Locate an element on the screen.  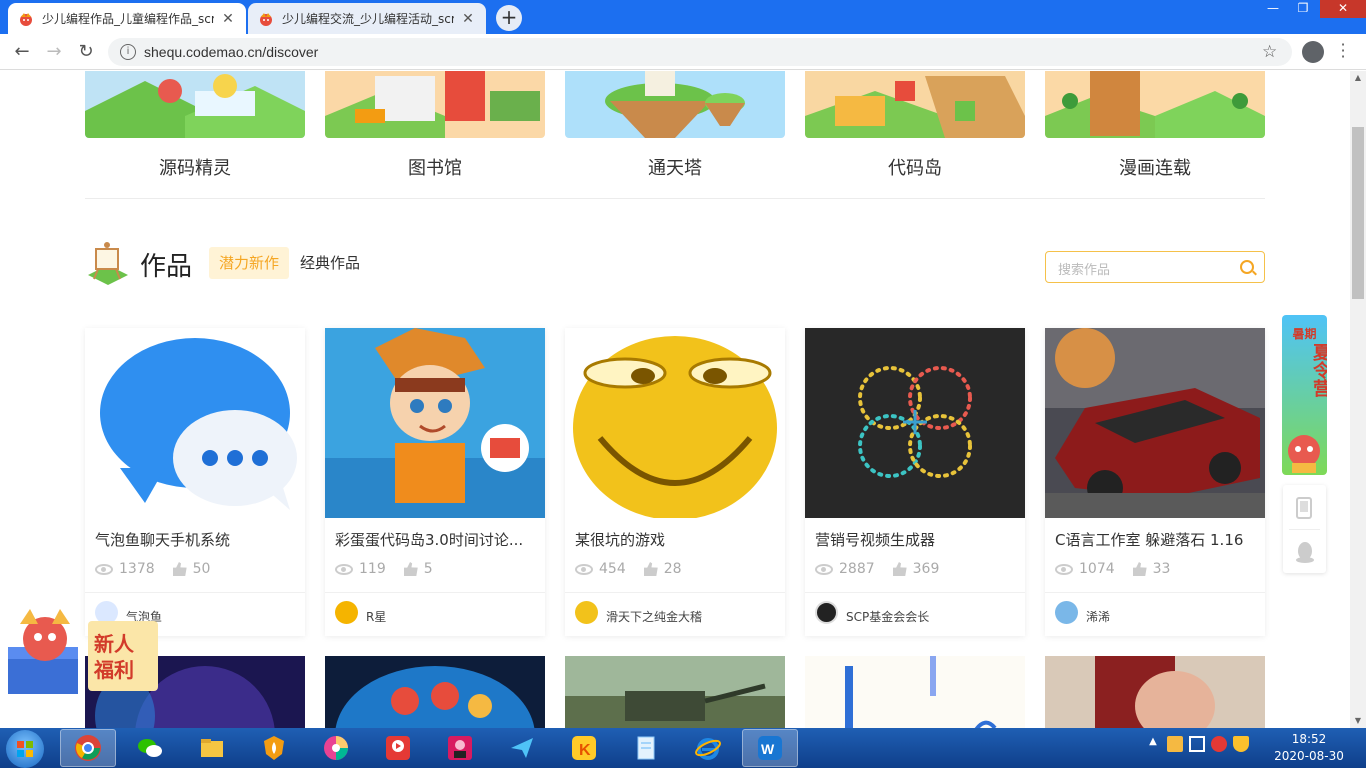
taskbar-app-k: K is located at coordinates (584, 748).